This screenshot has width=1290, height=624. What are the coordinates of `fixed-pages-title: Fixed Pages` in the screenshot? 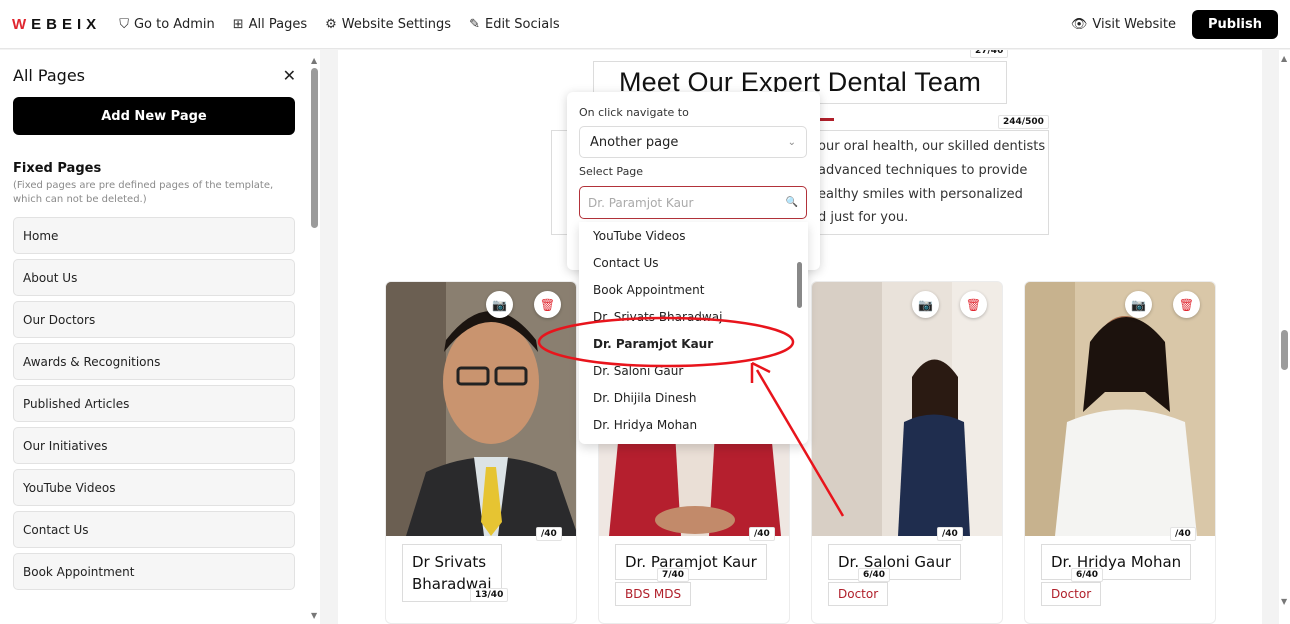 It's located at (57, 168).